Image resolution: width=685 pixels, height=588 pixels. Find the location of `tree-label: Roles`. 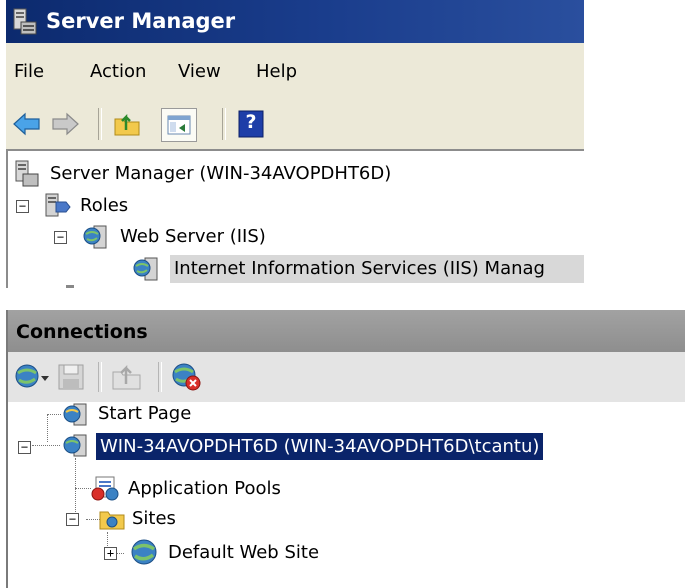

tree-label: Roles is located at coordinates (104, 205).